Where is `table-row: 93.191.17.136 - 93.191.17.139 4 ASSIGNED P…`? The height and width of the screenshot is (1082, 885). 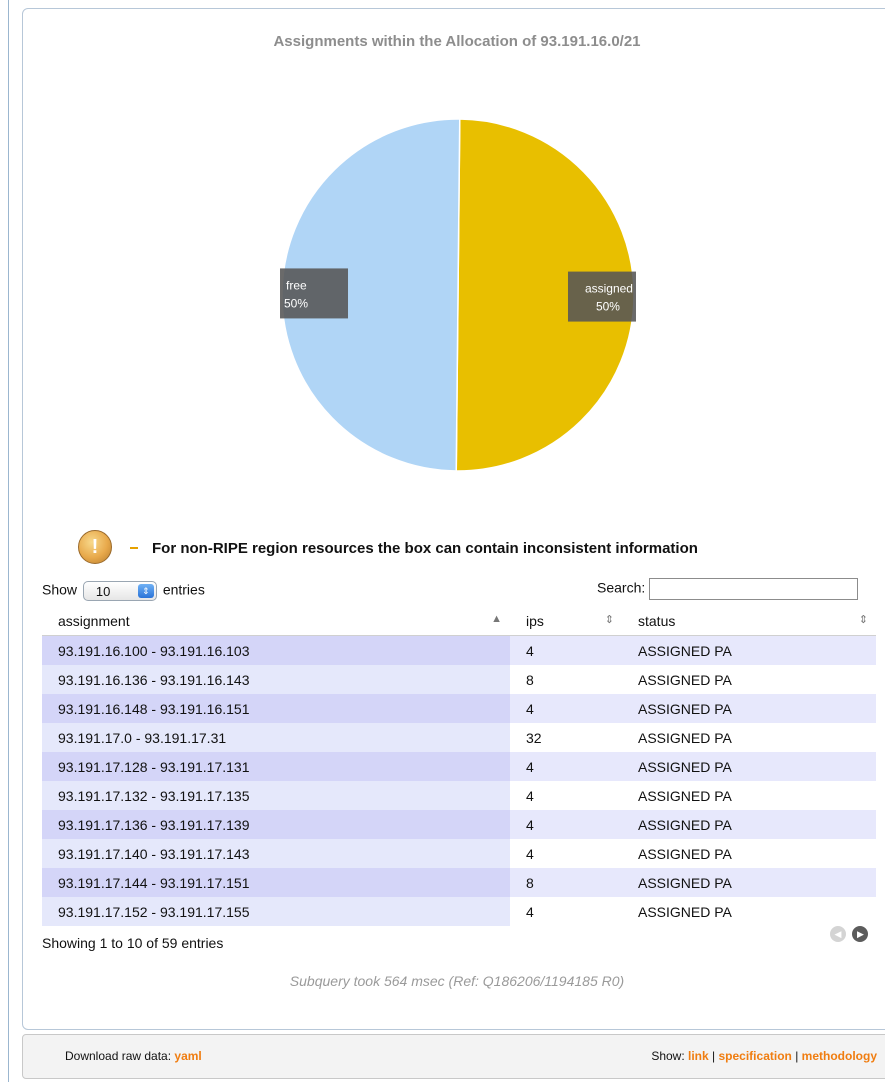 table-row: 93.191.17.136 - 93.191.17.139 4 ASSIGNED P… is located at coordinates (459, 824).